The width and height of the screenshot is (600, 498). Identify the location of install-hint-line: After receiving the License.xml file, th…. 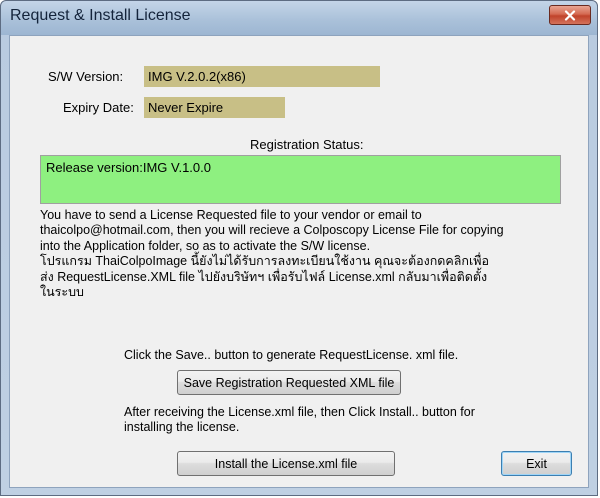
(299, 412).